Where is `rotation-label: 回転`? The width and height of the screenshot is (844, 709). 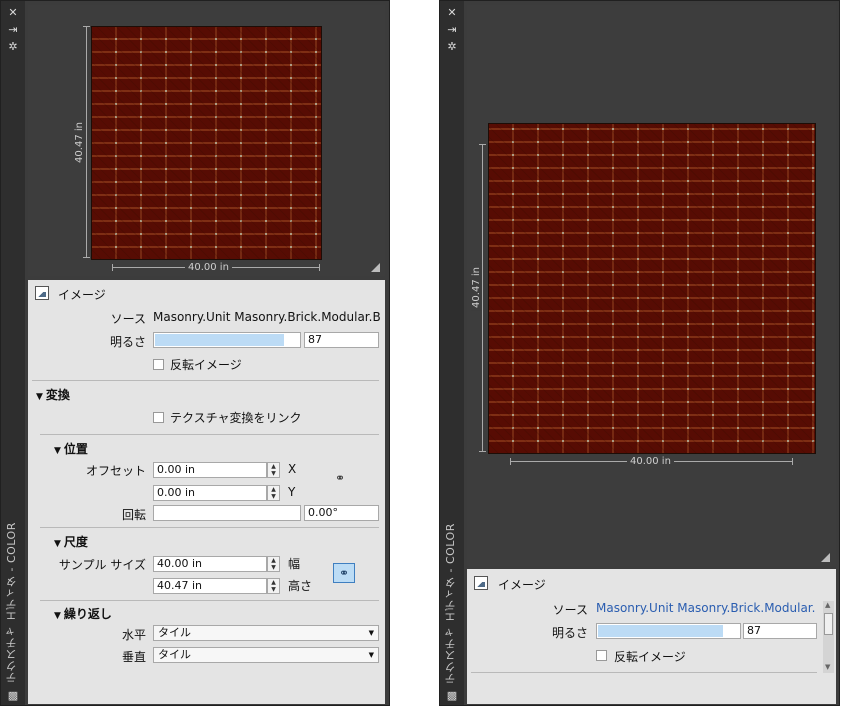
rotation-label: 回転 is located at coordinates (133, 515).